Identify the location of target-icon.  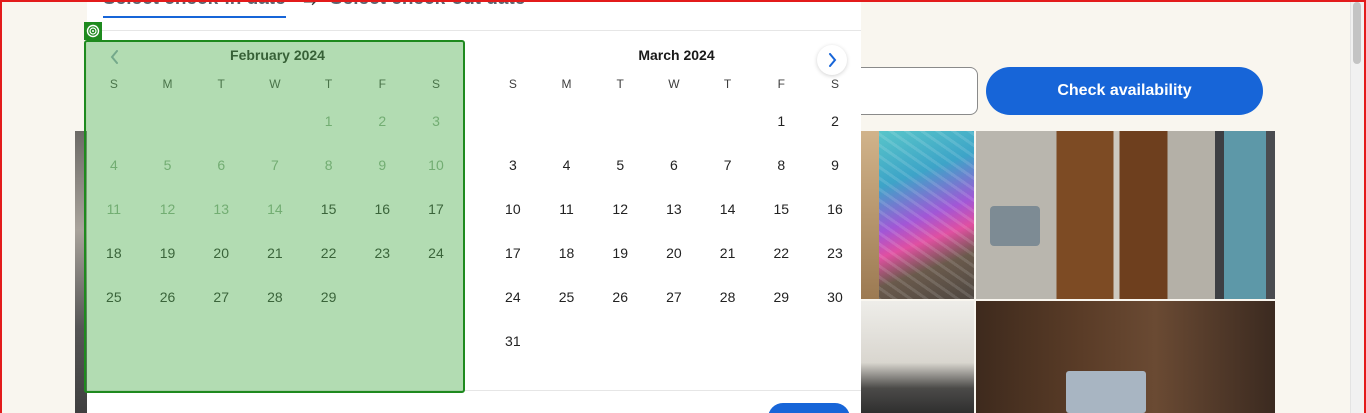
(93, 31).